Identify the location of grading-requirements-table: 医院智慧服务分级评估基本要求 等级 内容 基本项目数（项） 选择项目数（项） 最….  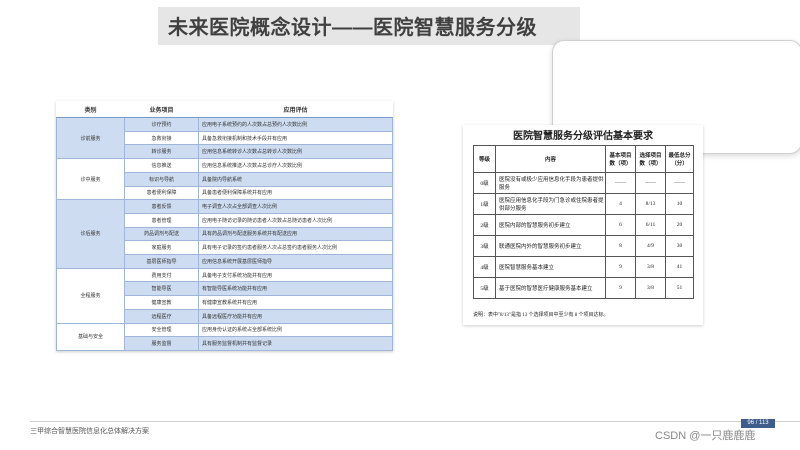
(583, 225).